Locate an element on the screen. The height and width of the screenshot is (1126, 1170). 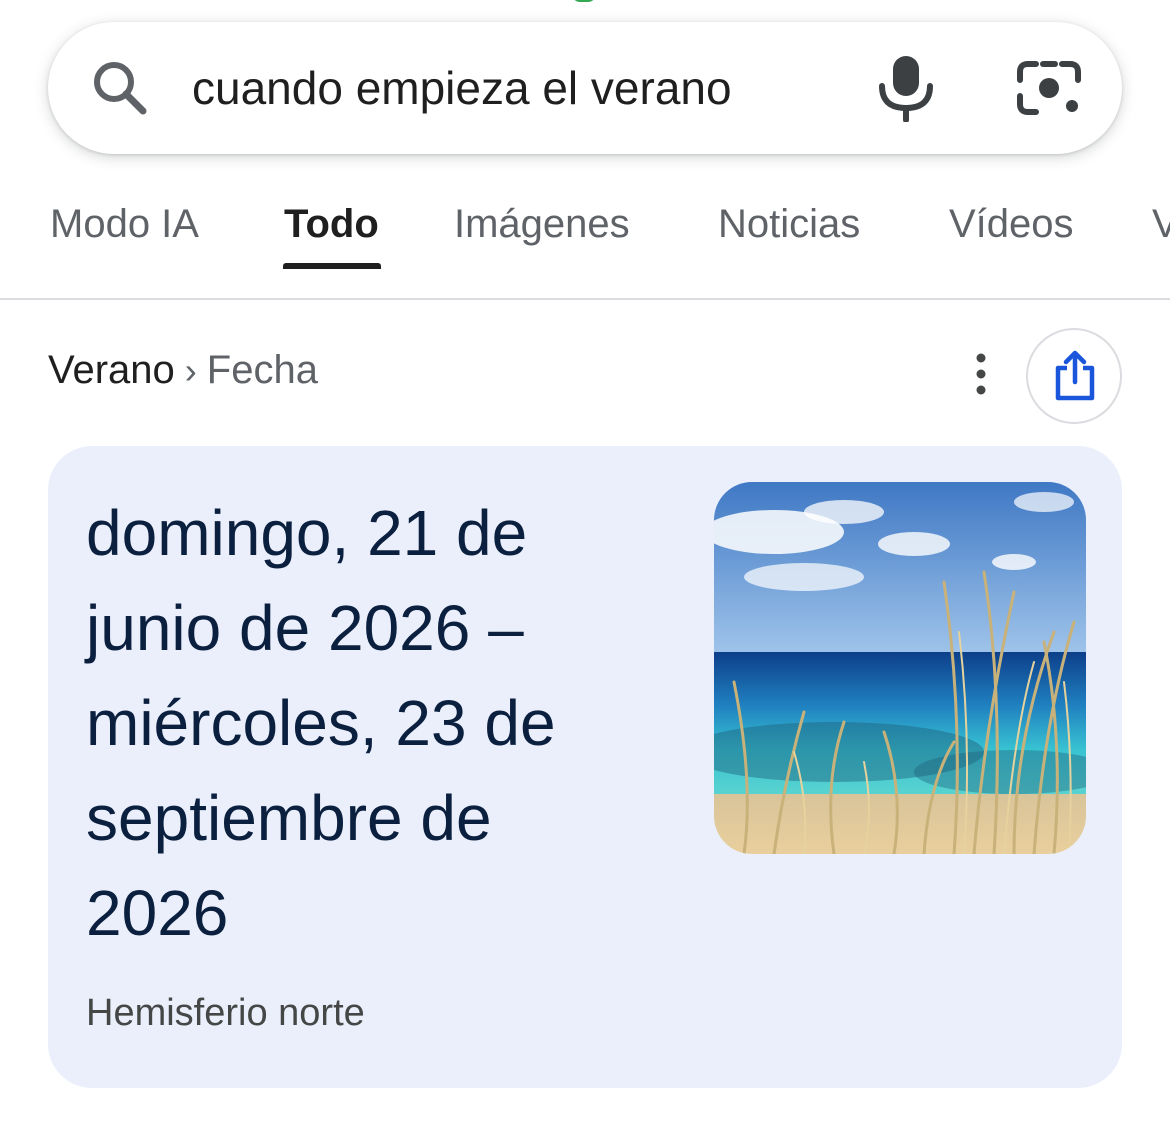
search-tabs: Modo IA Todo Imágenes Noticias Vídeos V is located at coordinates (585, 240).